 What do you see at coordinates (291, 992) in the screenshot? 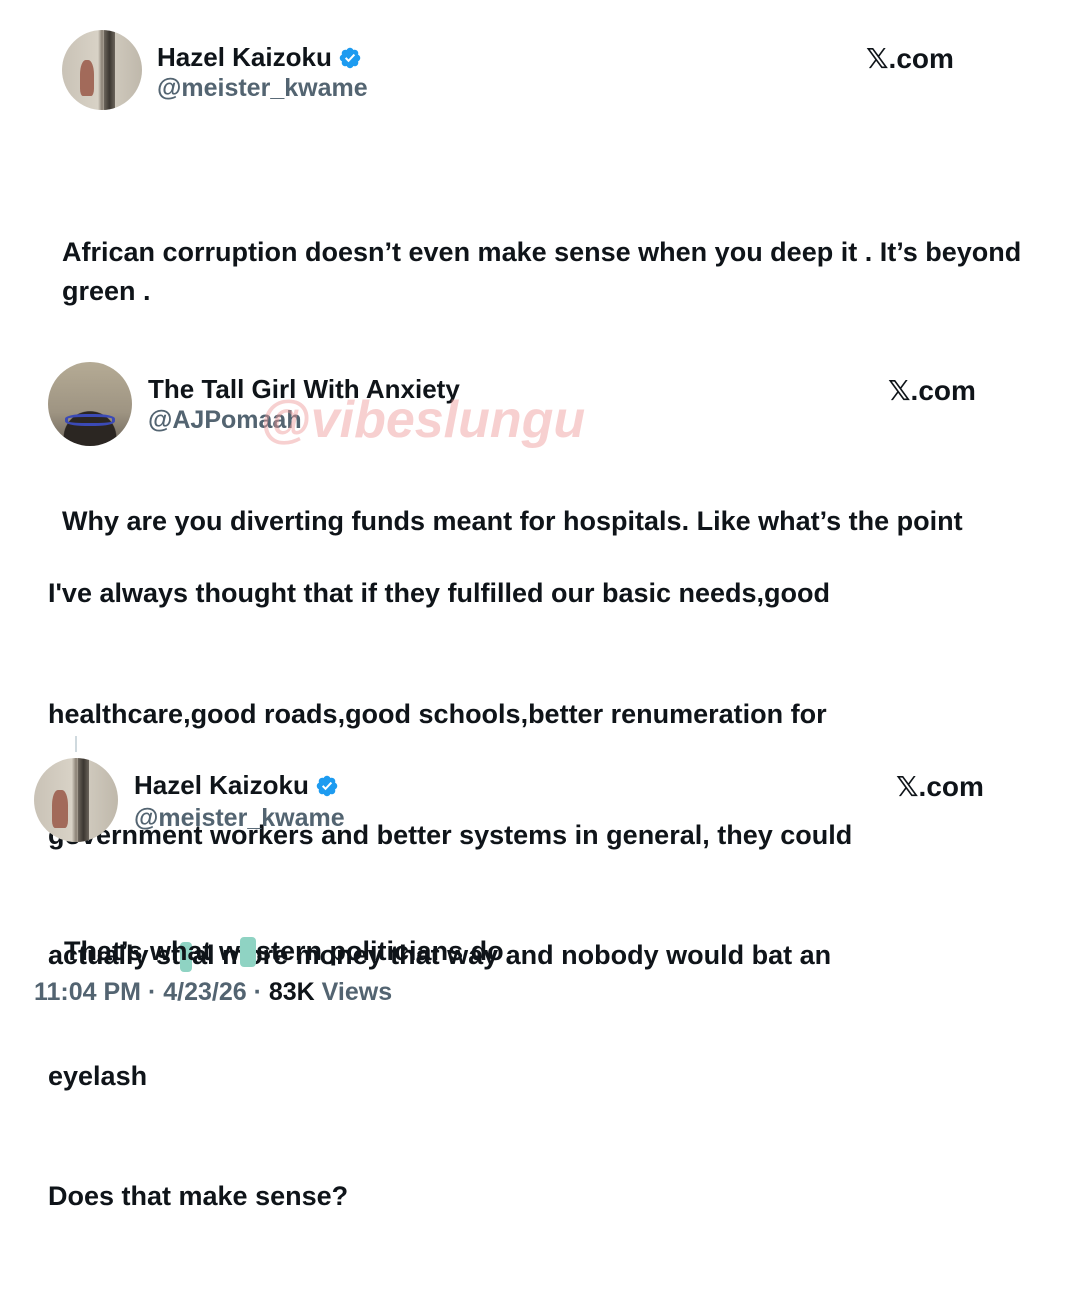
I see `views-count: 83K` at bounding box center [291, 992].